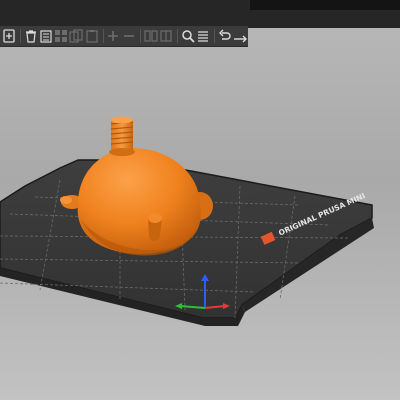 The height and width of the screenshot is (400, 400). Describe the element at coordinates (9, 36) in the screenshot. I see `add-icon` at that location.